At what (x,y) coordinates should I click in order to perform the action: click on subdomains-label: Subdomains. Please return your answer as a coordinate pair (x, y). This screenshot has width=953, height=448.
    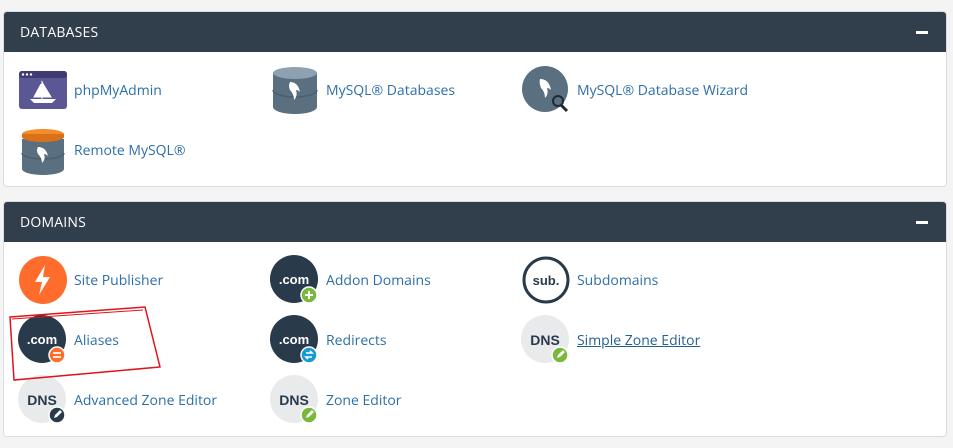
    Looking at the image, I should click on (618, 280).